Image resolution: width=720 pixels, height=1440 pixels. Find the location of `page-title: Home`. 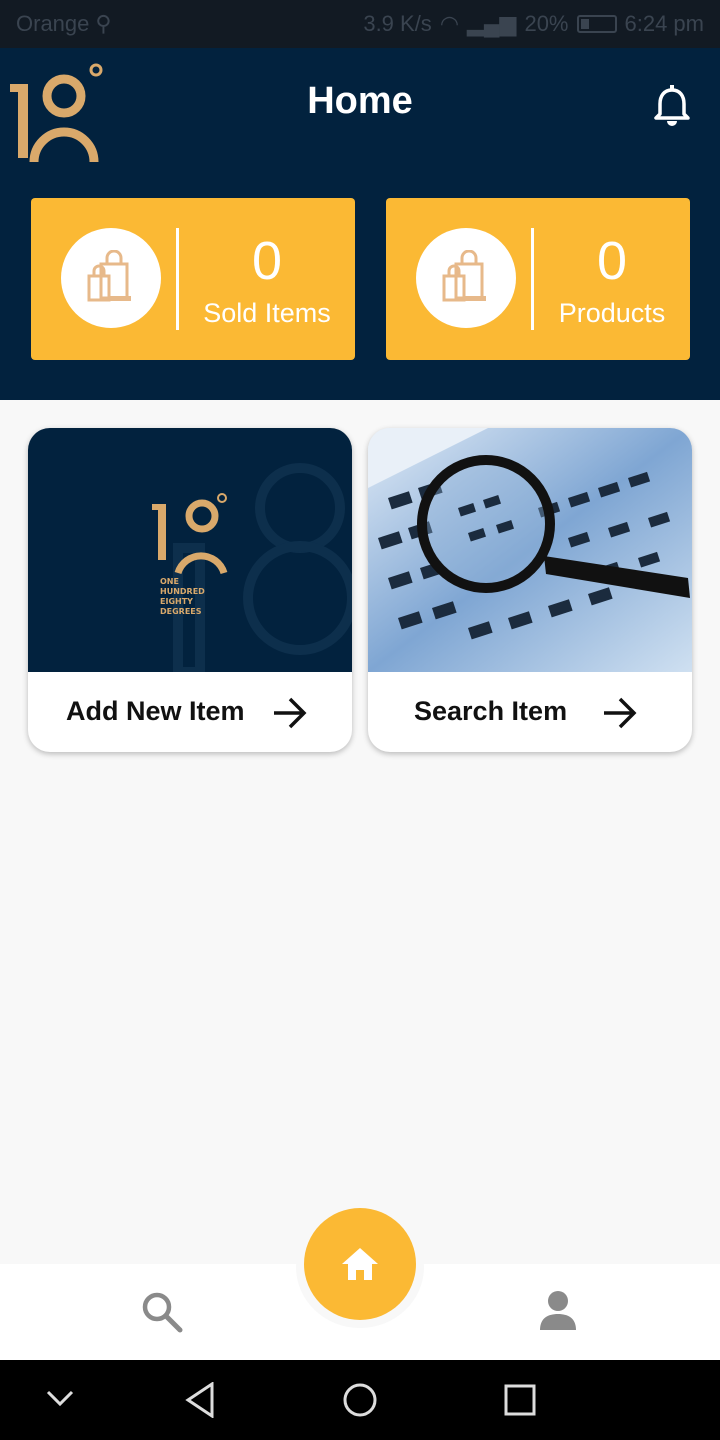

page-title: Home is located at coordinates (360, 101).